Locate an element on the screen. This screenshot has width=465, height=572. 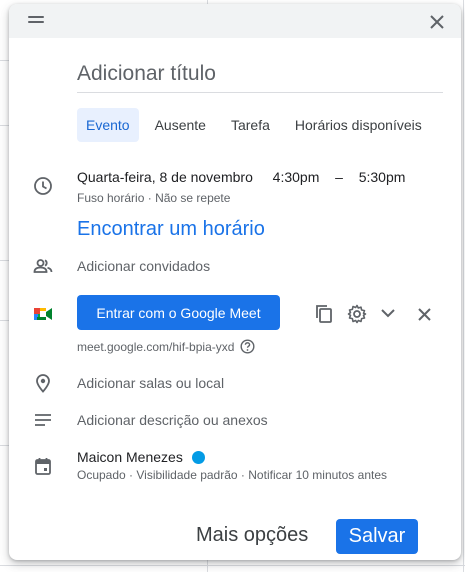
timezone-repeat-line: Fuso horário · Não se repete is located at coordinates (153, 198).